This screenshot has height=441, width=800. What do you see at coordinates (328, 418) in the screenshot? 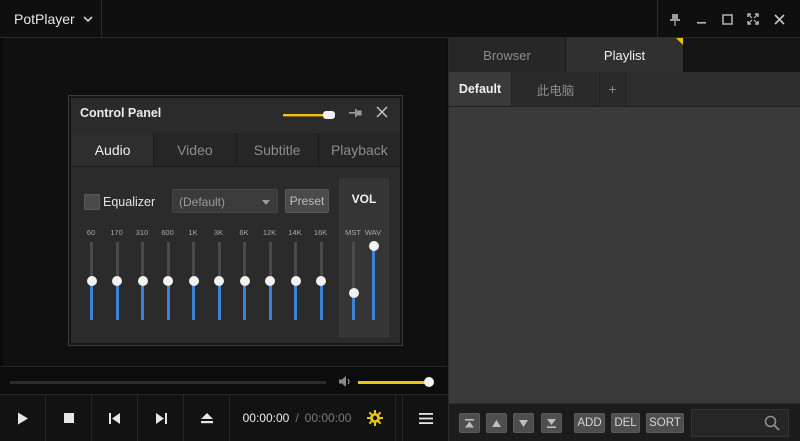
I see `total-duration: 00:00:00` at bounding box center [328, 418].